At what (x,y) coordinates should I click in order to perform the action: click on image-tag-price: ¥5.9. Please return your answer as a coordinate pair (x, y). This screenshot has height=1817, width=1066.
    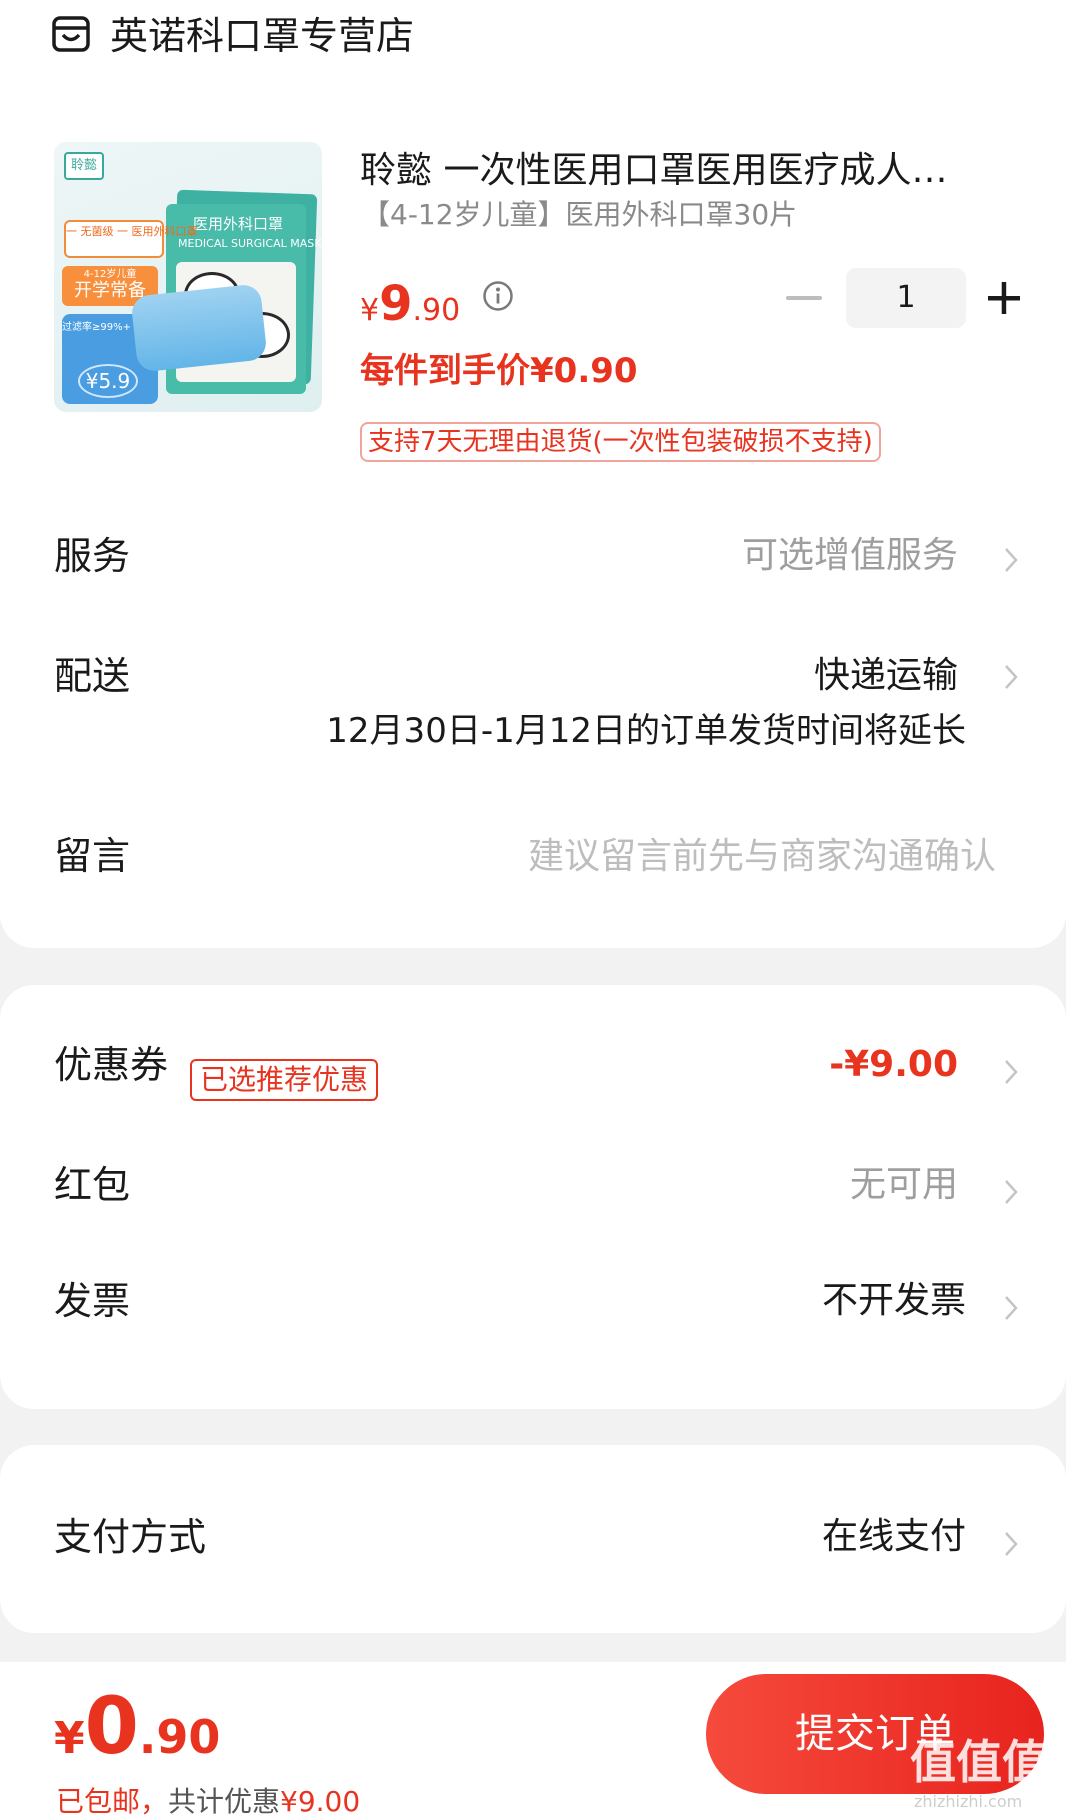
    Looking at the image, I should click on (108, 381).